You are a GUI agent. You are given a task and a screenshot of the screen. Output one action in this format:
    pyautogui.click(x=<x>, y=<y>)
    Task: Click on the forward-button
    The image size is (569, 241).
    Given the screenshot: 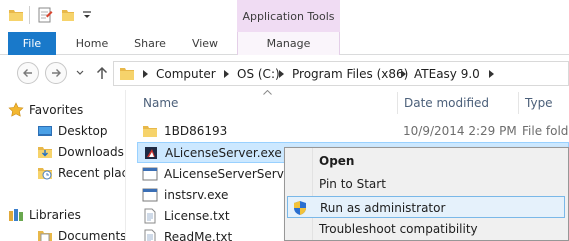 What is the action you would take?
    pyautogui.click(x=56, y=73)
    